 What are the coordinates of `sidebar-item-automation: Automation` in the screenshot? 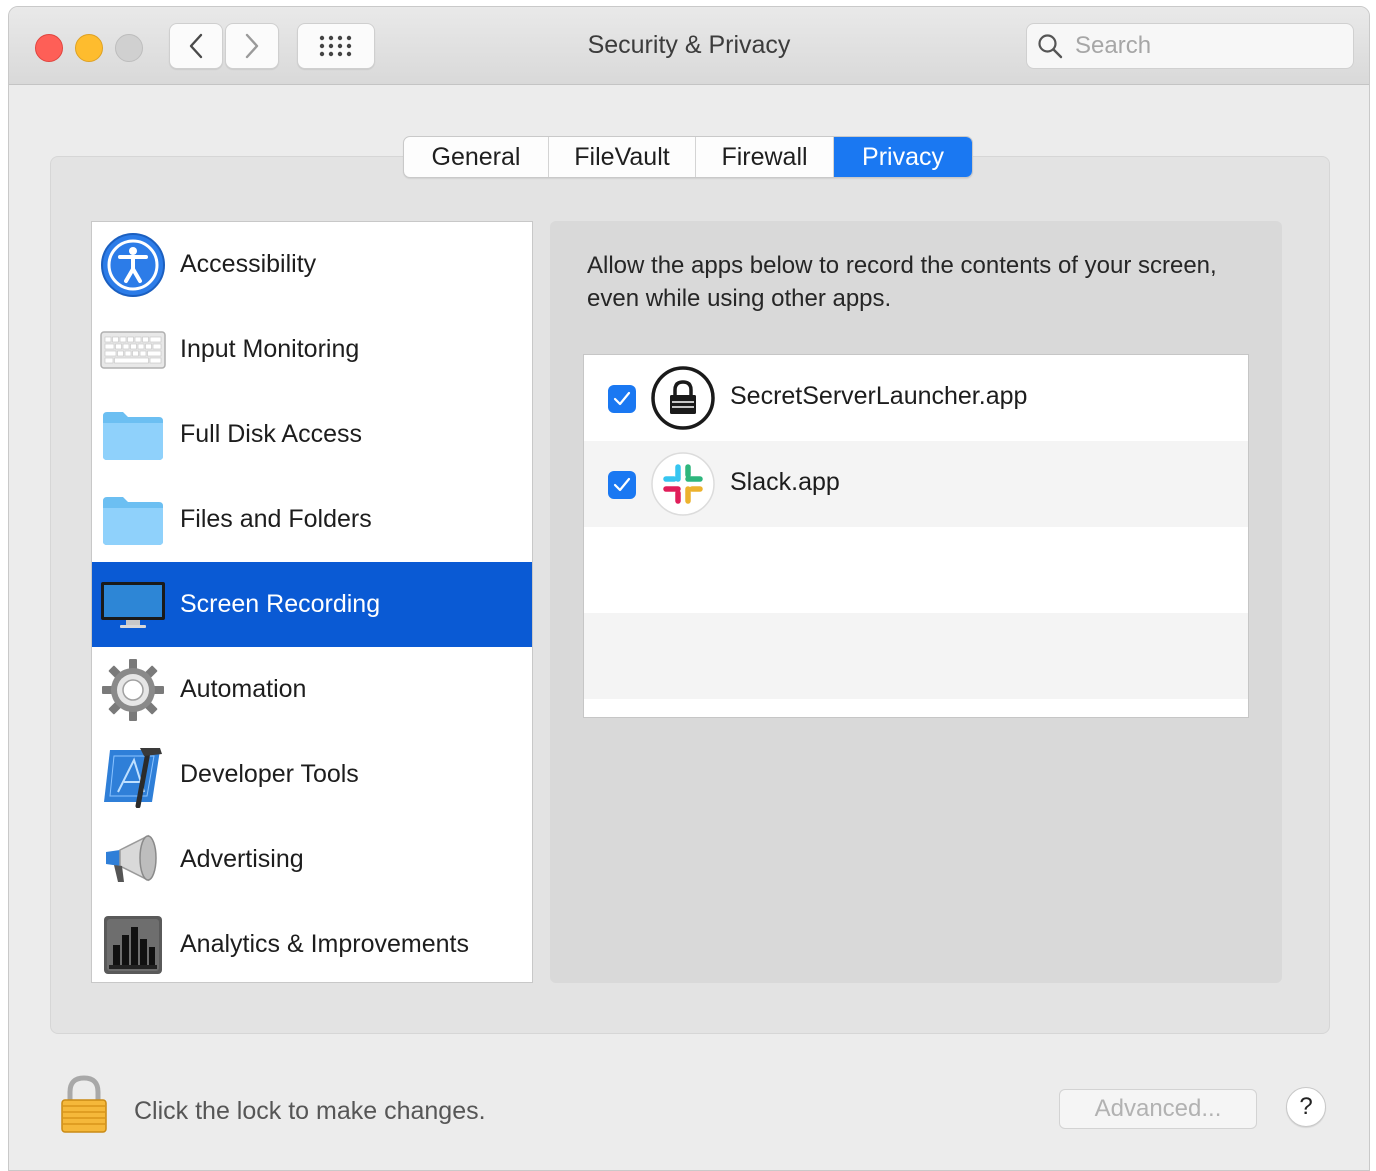 It's located at (312, 689).